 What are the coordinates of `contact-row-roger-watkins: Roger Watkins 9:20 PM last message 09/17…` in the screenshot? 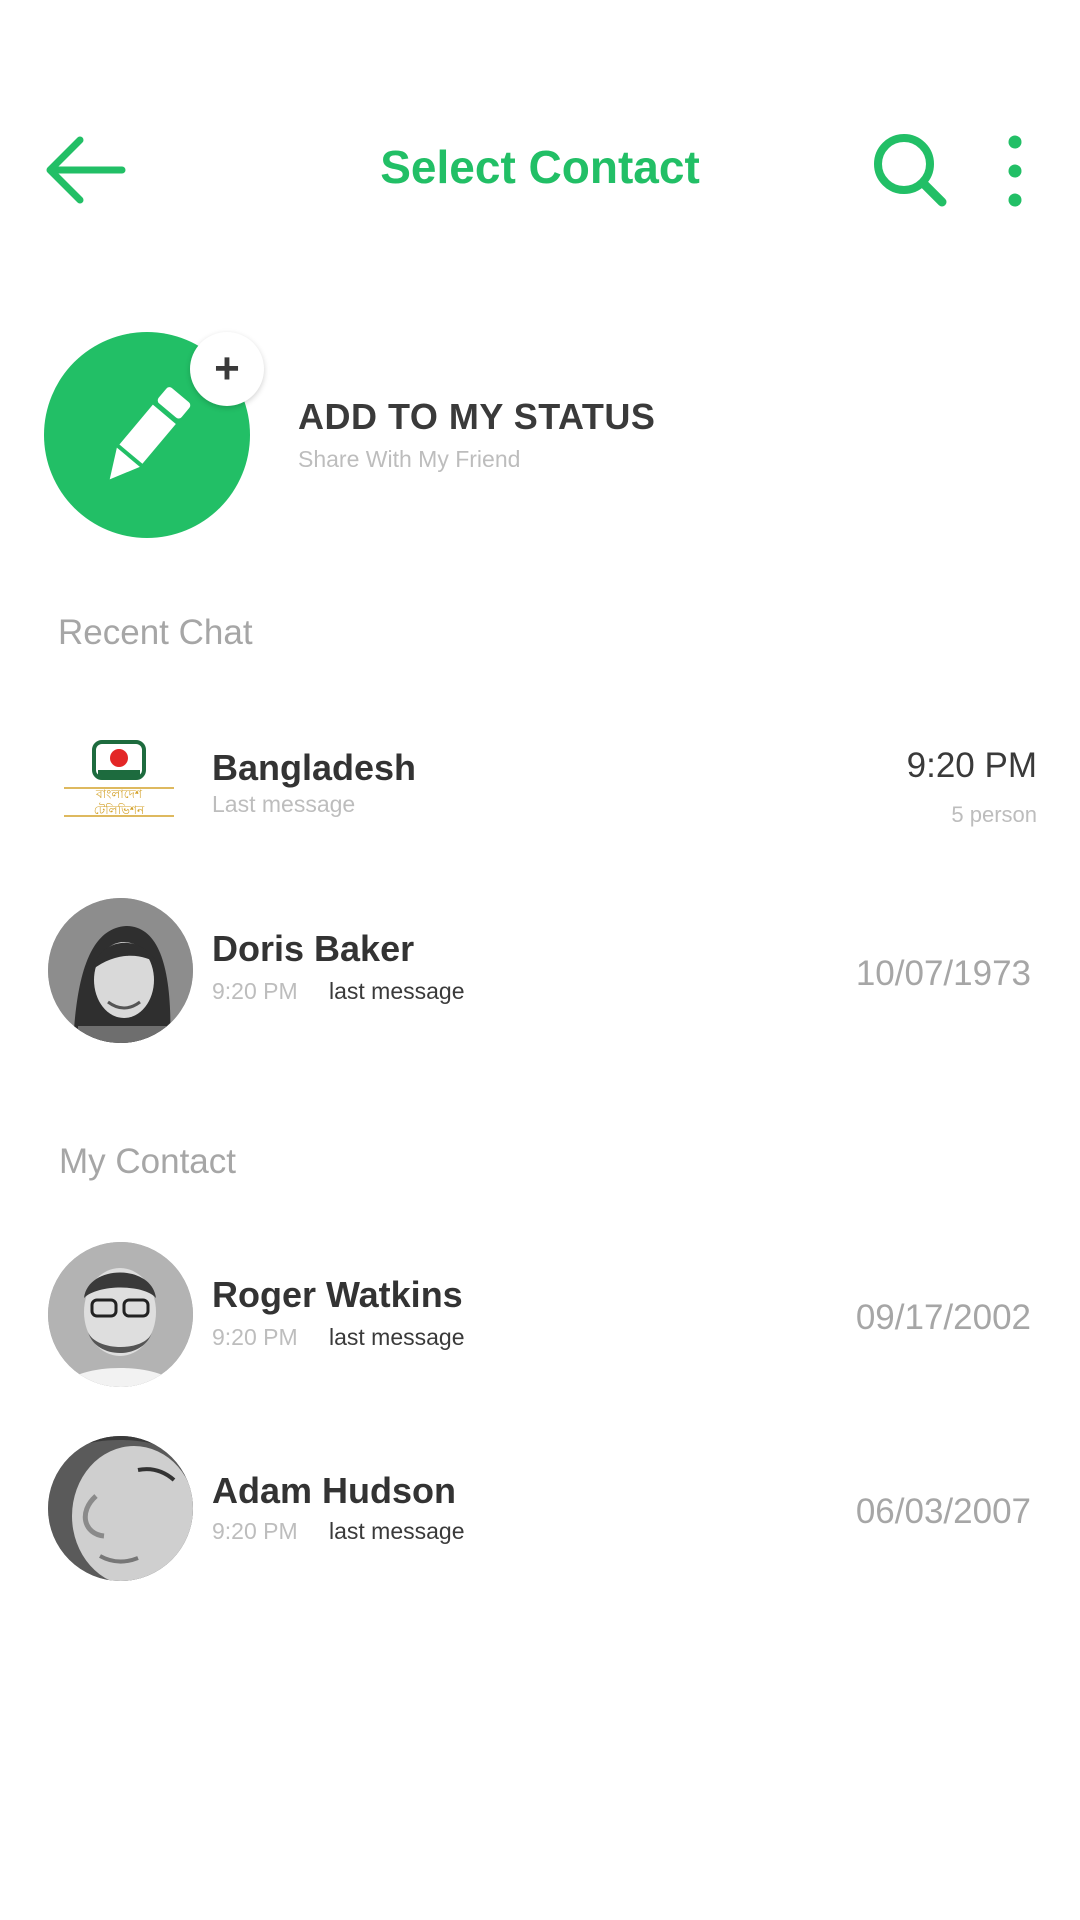 It's located at (540, 1314).